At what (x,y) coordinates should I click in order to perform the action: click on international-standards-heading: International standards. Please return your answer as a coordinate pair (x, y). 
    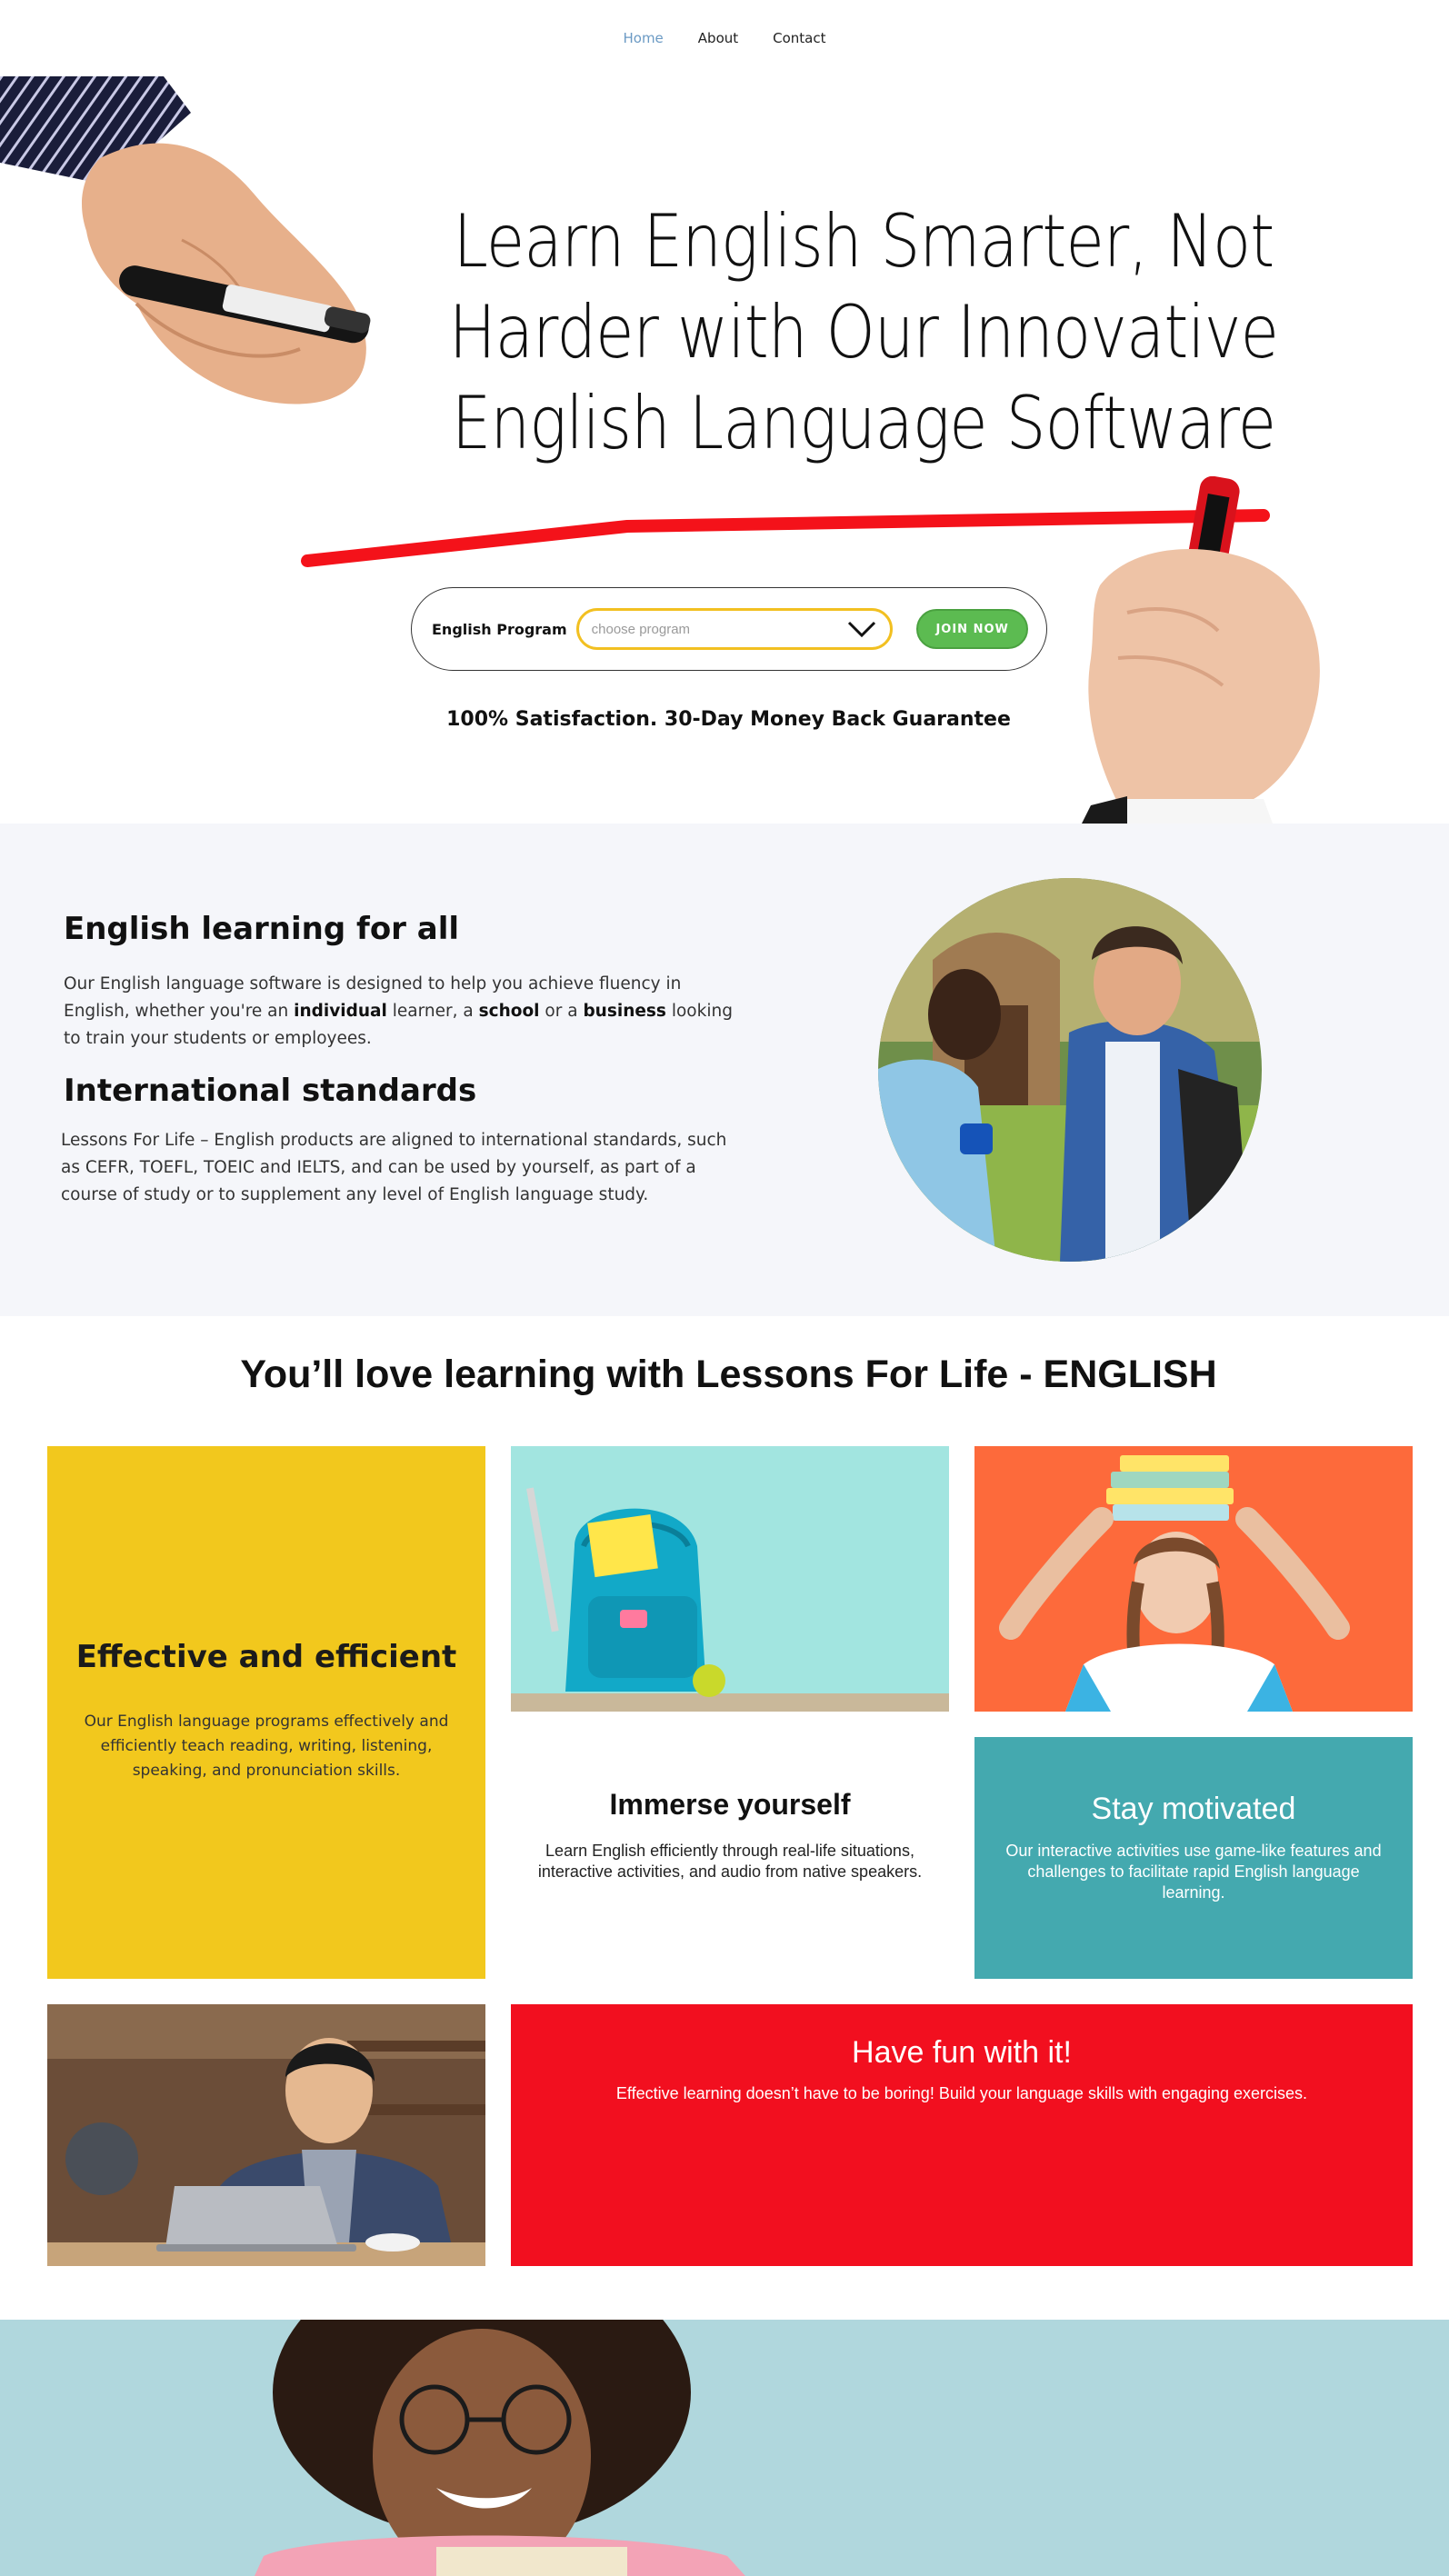
    Looking at the image, I should click on (270, 1091).